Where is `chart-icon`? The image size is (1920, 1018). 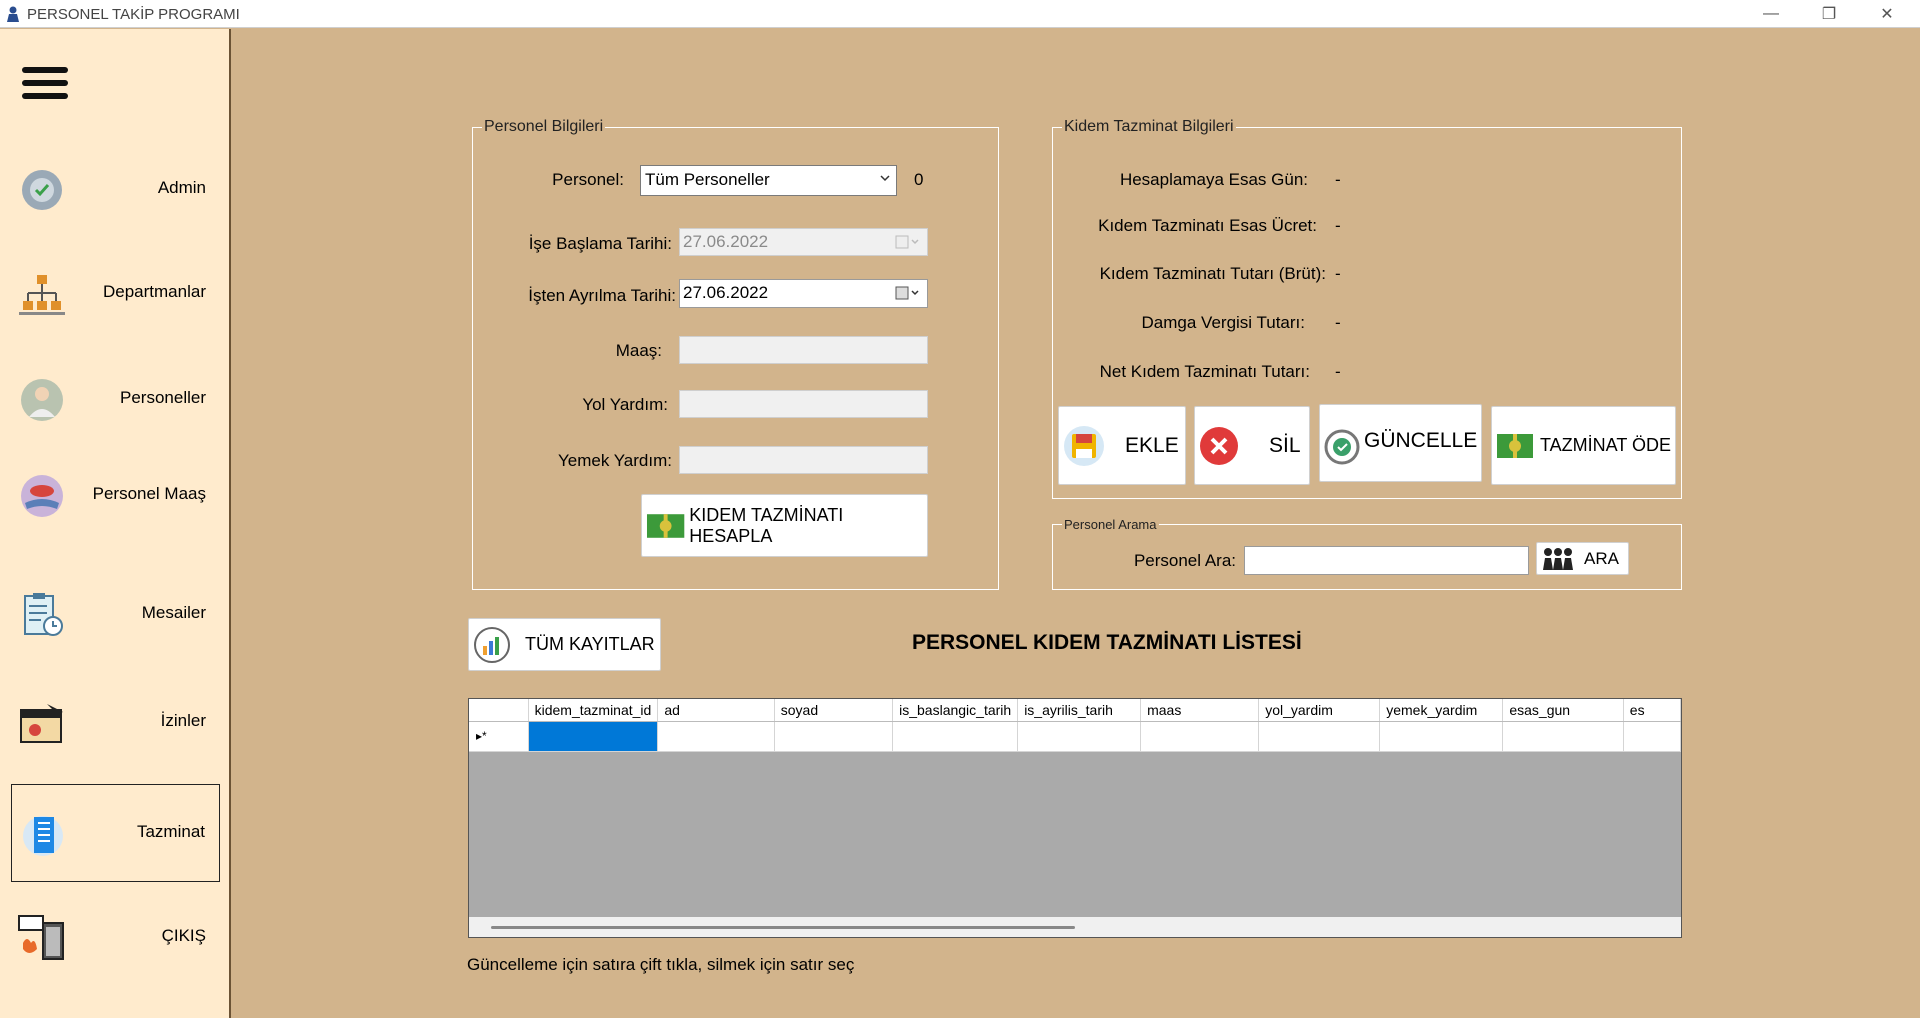
chart-icon is located at coordinates (492, 644).